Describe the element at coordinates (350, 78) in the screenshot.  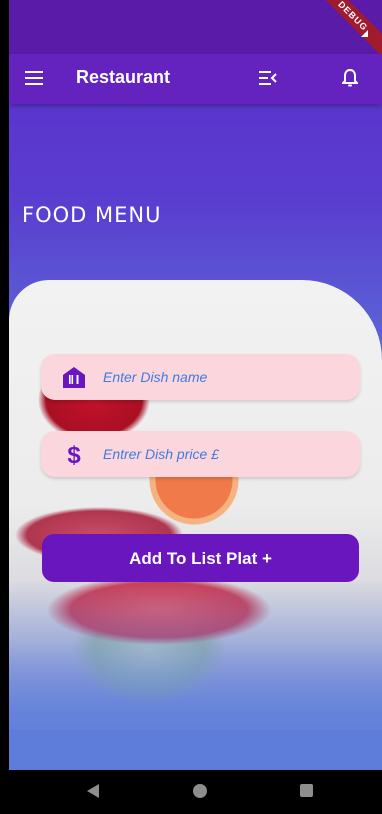
I see `notifications-bell-icon` at that location.